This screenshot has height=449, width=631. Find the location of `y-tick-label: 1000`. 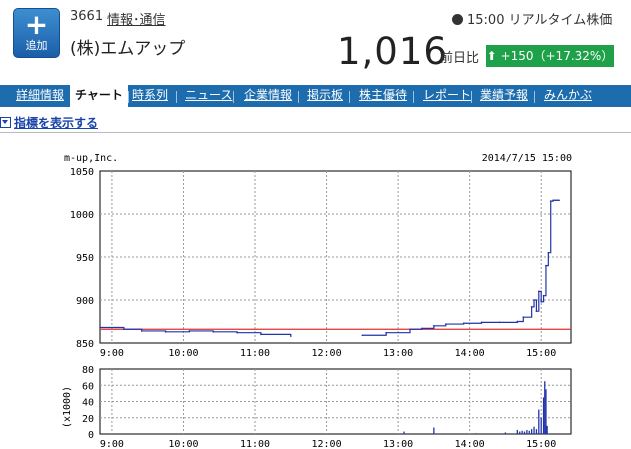

y-tick-label: 1000 is located at coordinates (82, 215).